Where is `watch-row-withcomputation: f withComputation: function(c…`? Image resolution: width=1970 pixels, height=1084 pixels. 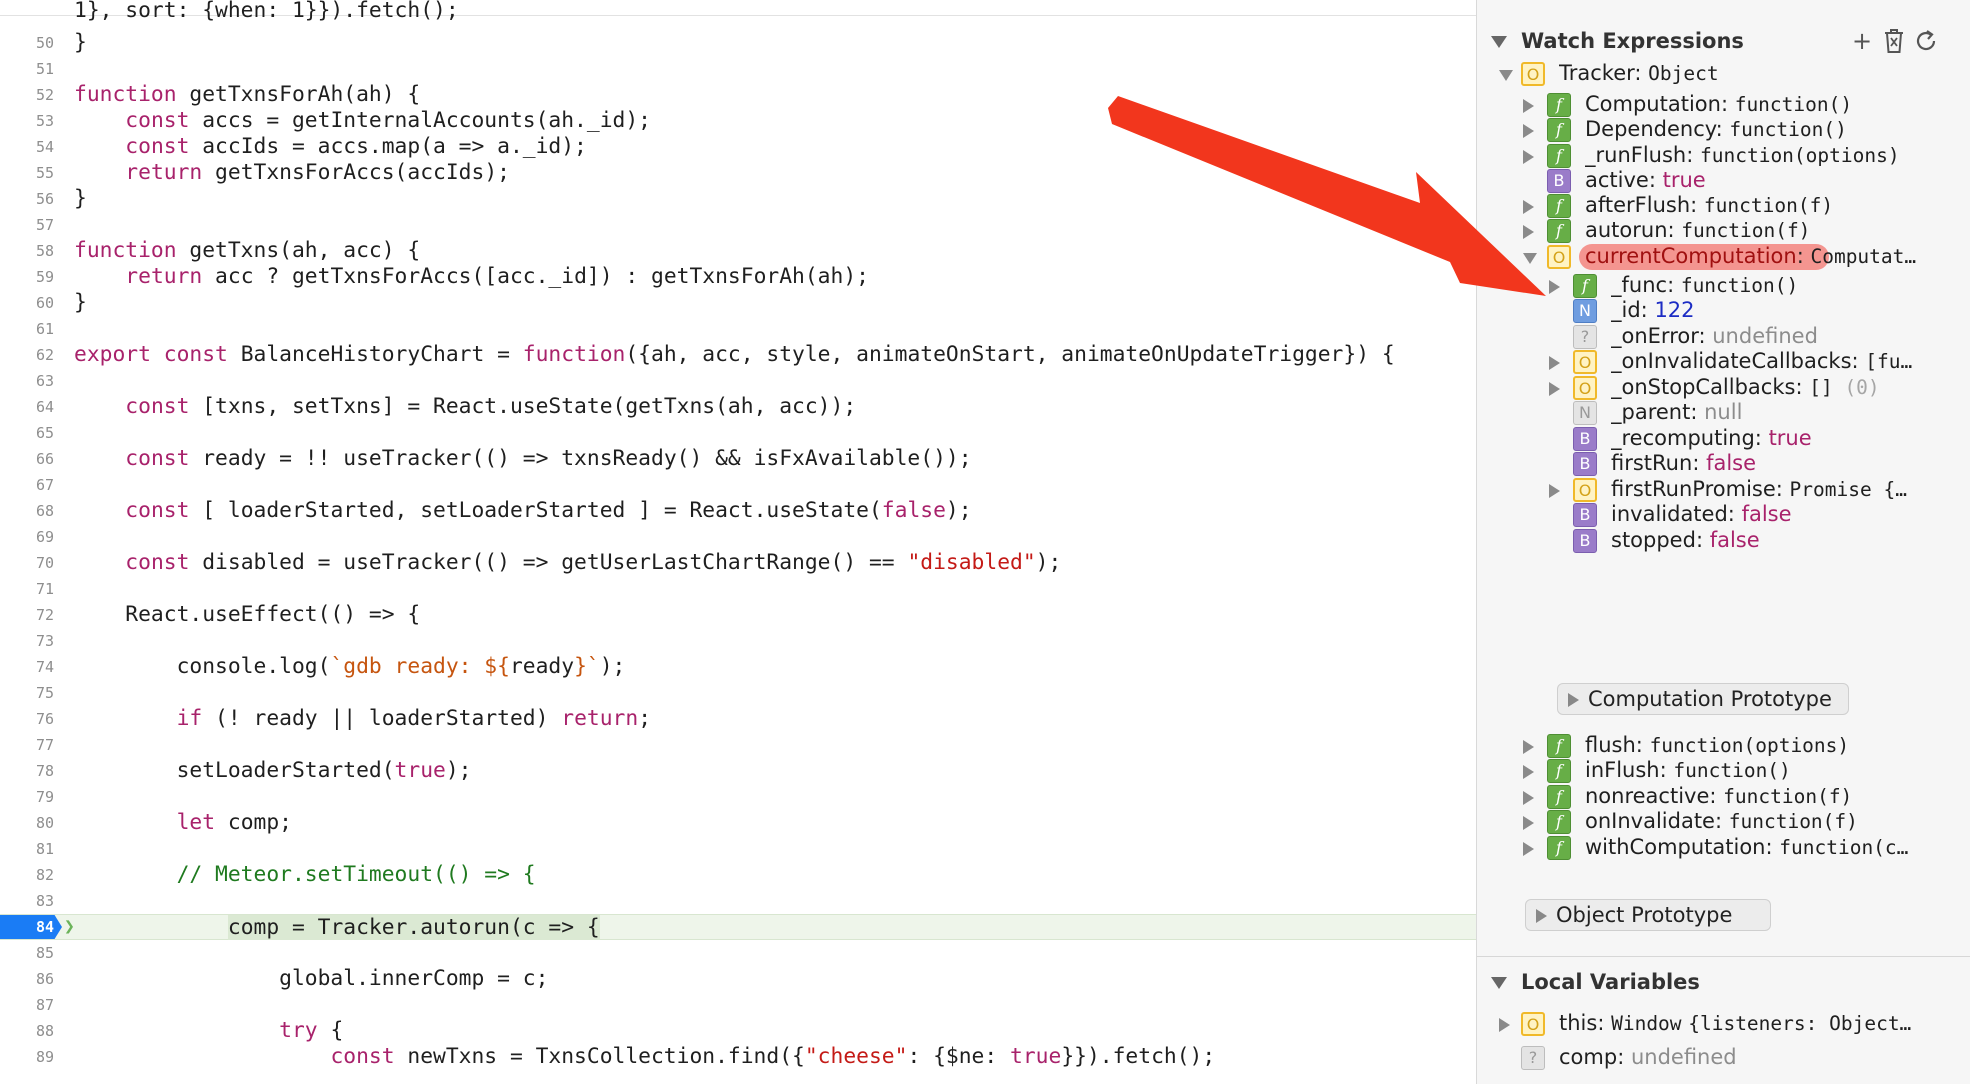
watch-row-withcomputation: f withComputation: function(c… is located at coordinates (1723, 847).